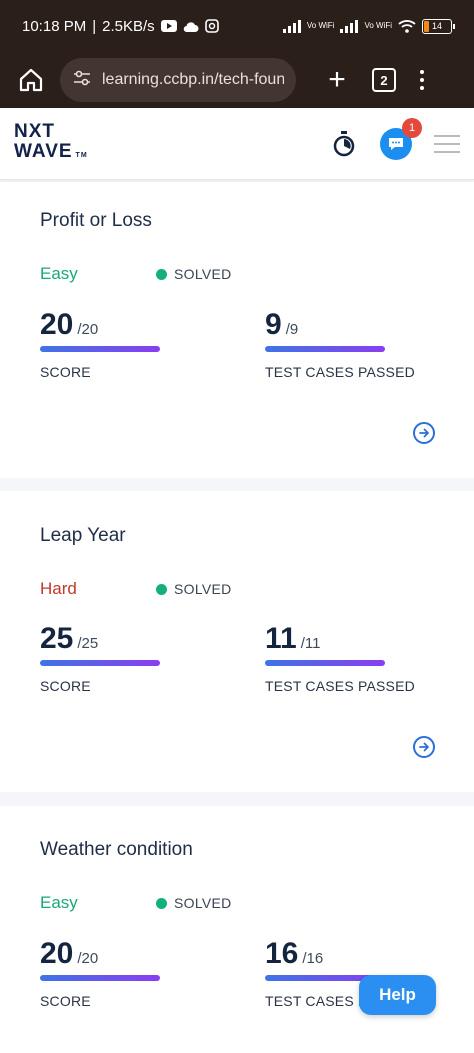 The image size is (474, 1053). What do you see at coordinates (412, 127) in the screenshot?
I see `notification-badge: 1` at bounding box center [412, 127].